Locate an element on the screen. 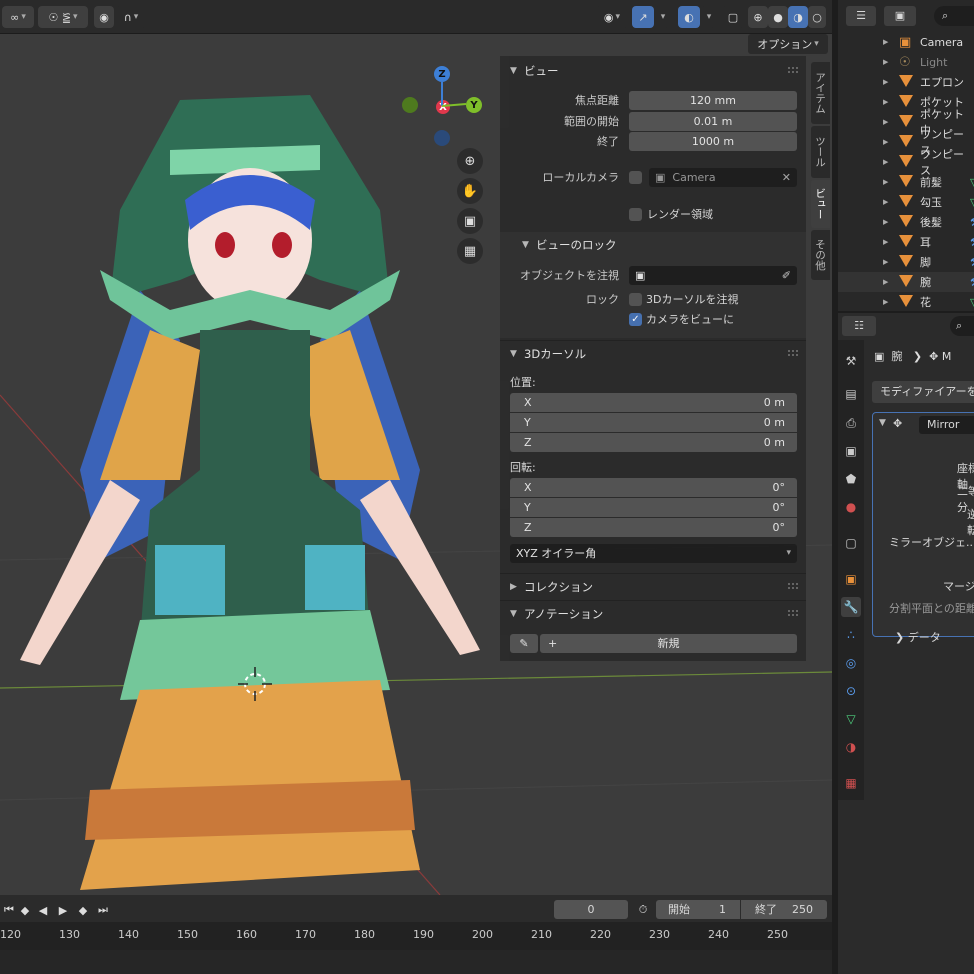  current-frame-field: 0 is located at coordinates (591, 909).